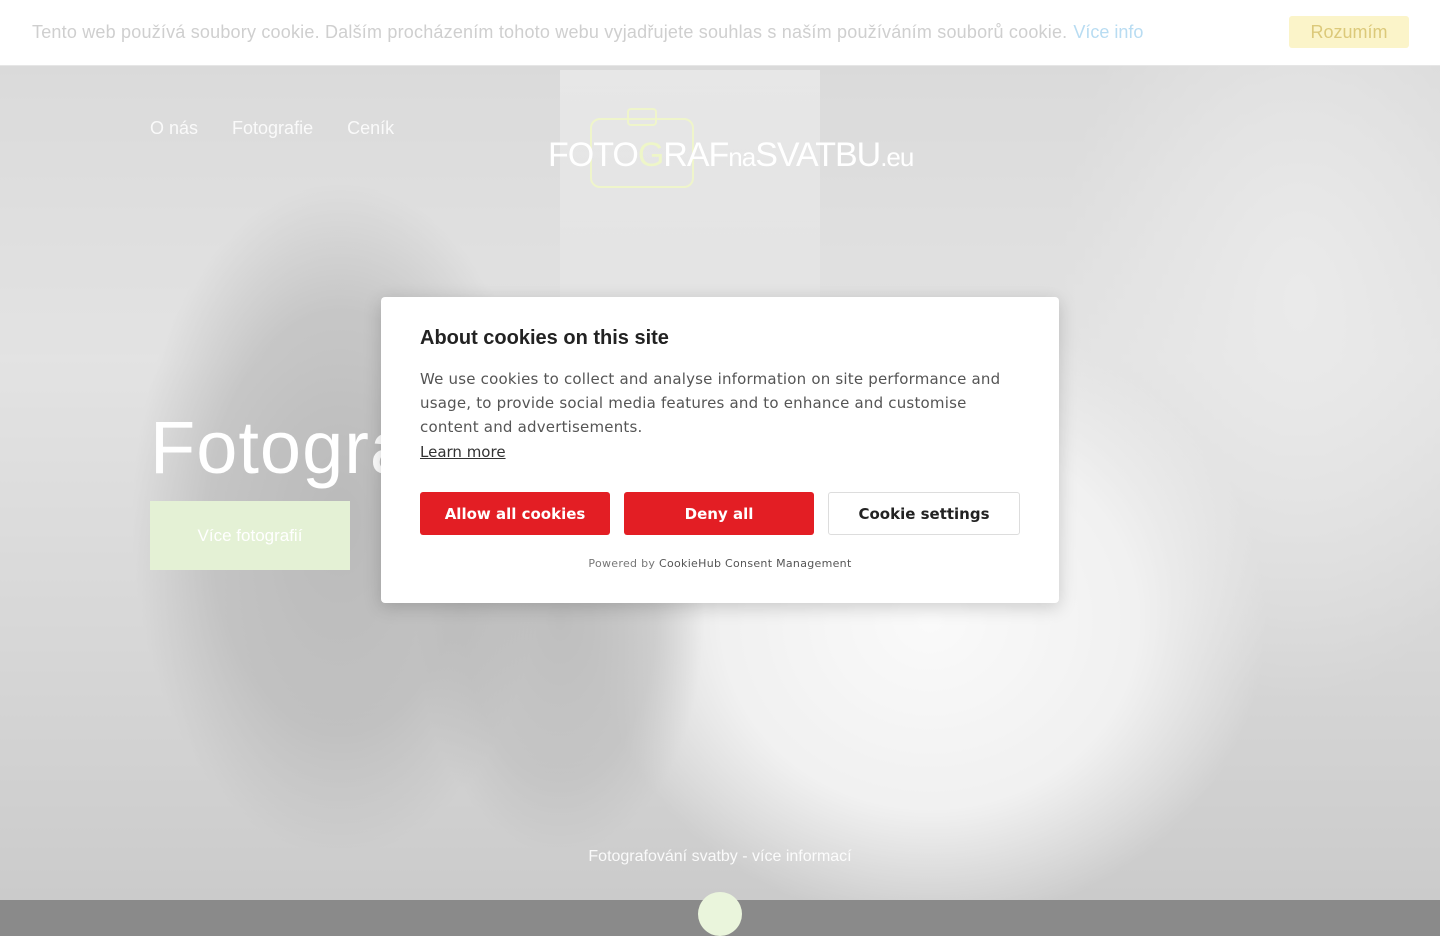 This screenshot has height=936, width=1440. I want to click on cookie-settings-button: Cookie settings, so click(924, 513).